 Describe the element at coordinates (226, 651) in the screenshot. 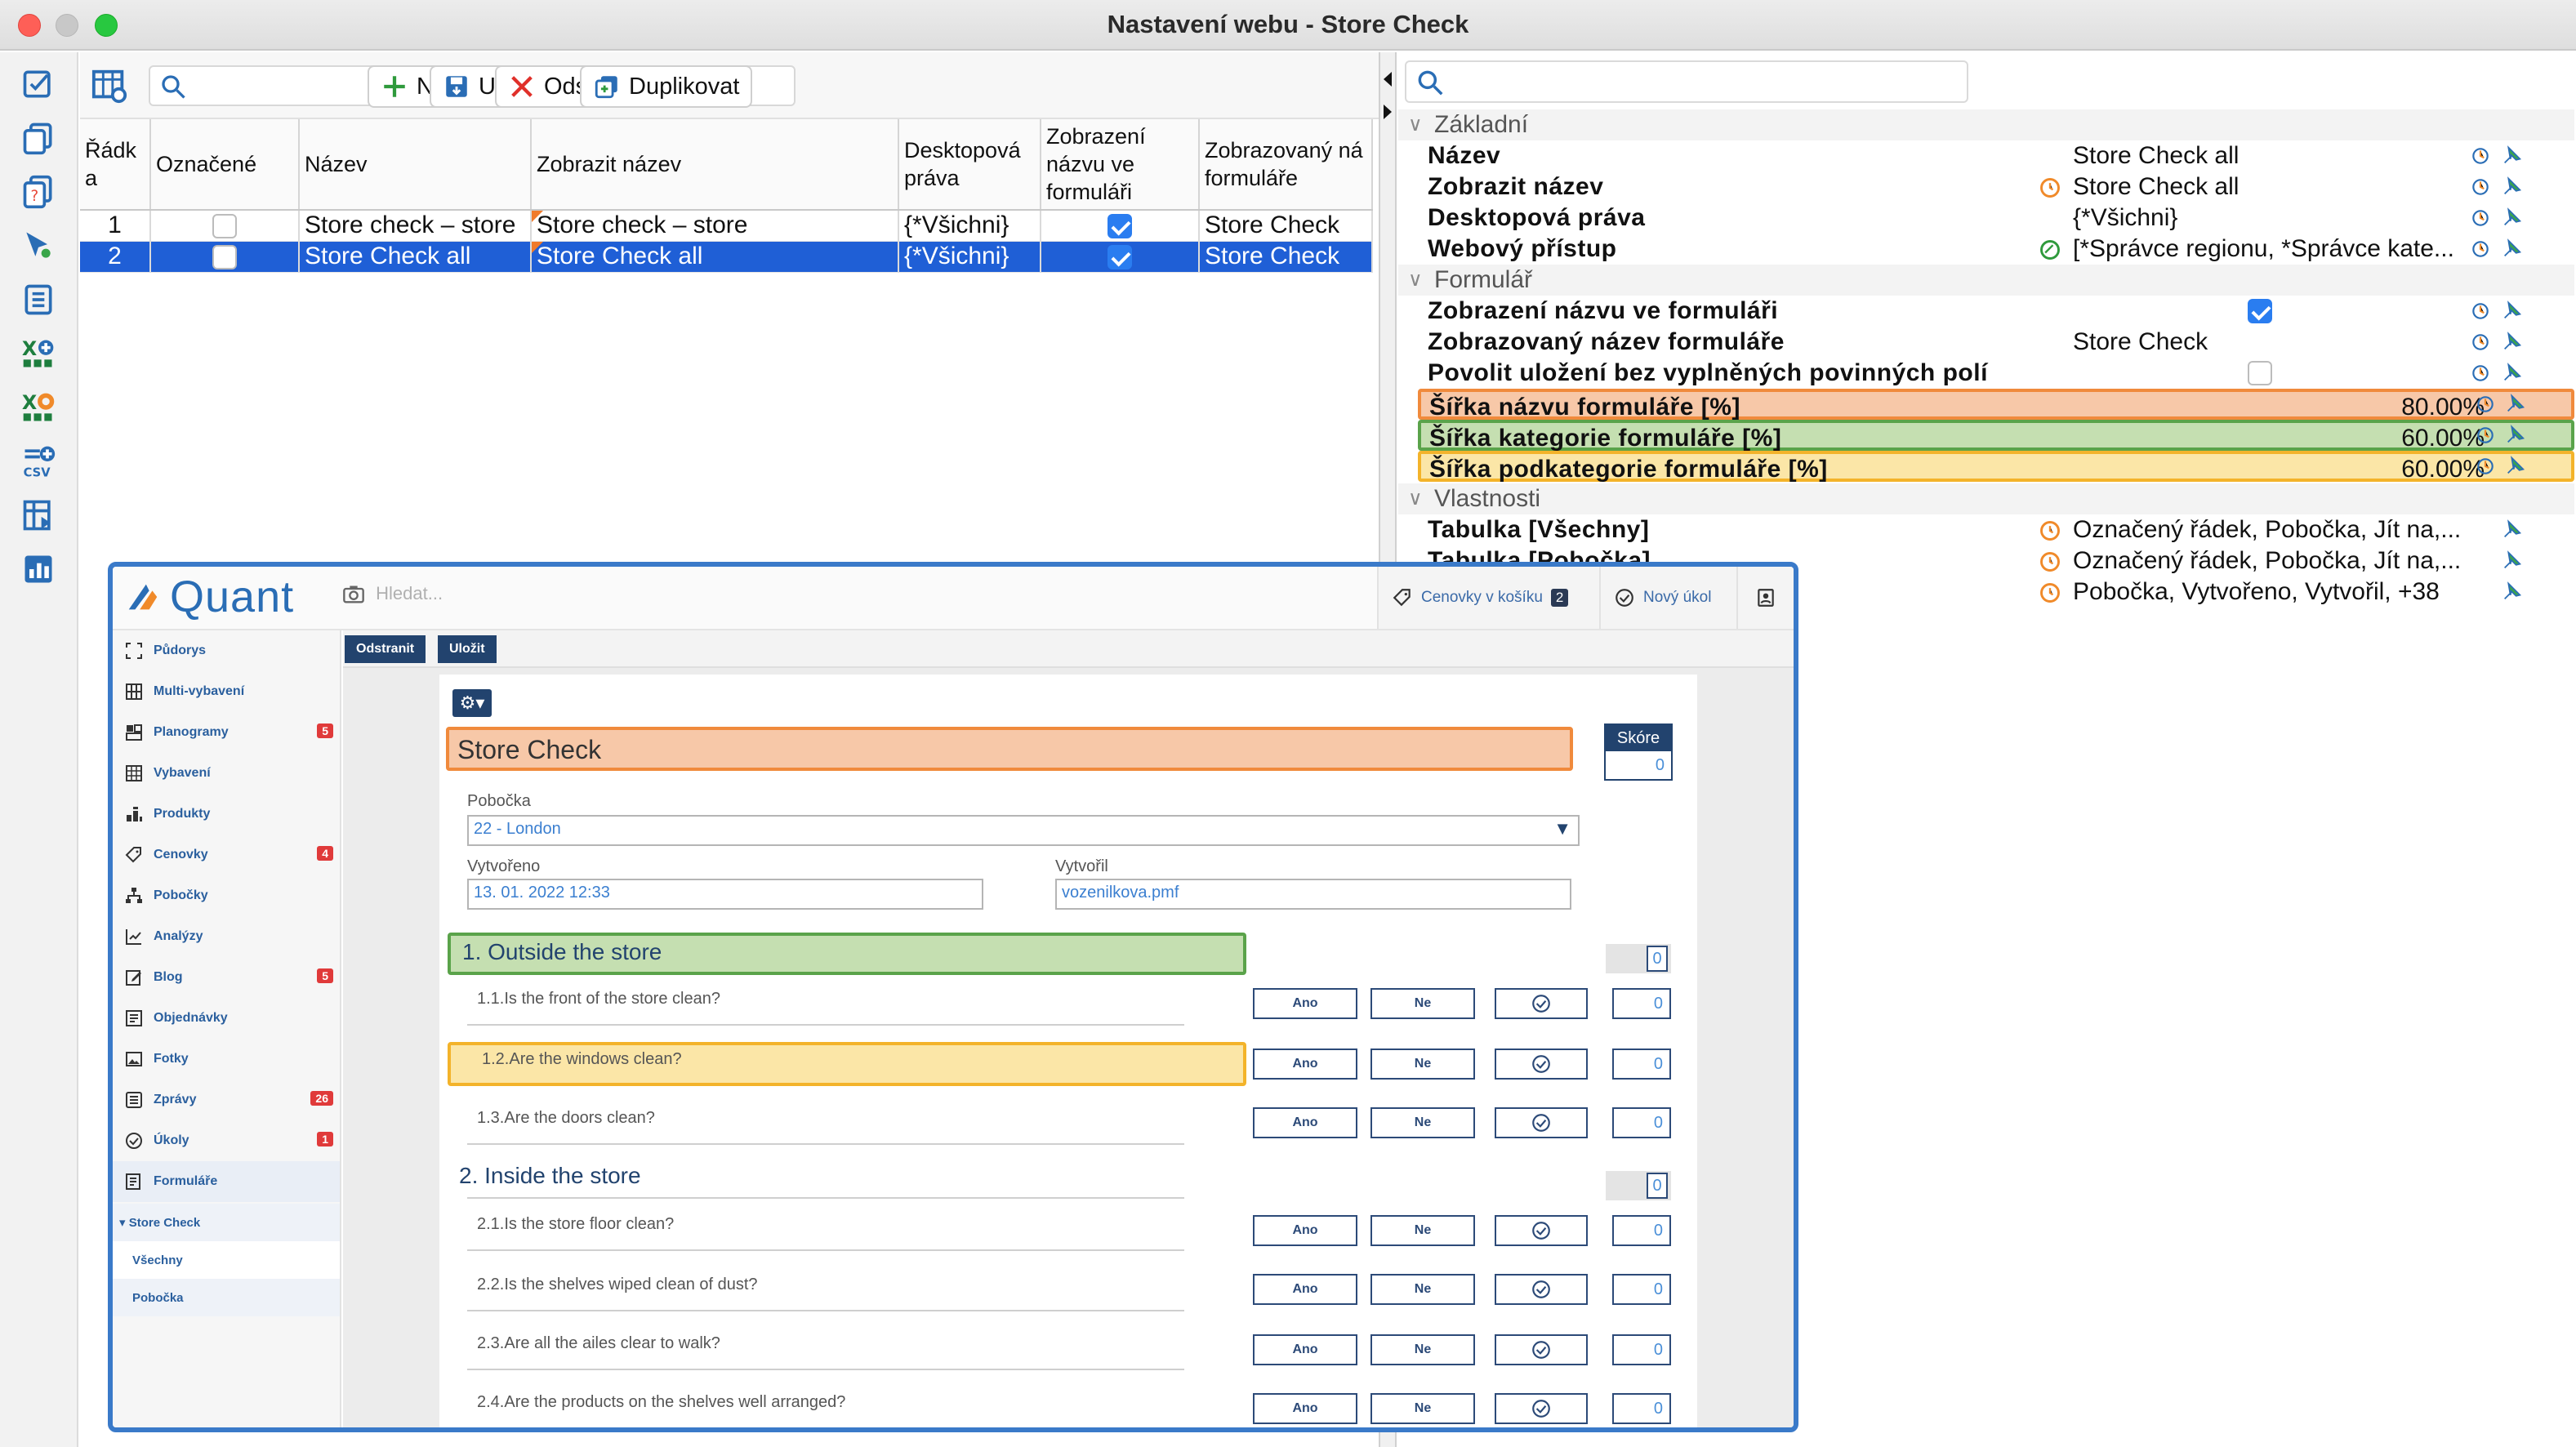

I see `sidebar-item-floorplan: Půdorys` at that location.